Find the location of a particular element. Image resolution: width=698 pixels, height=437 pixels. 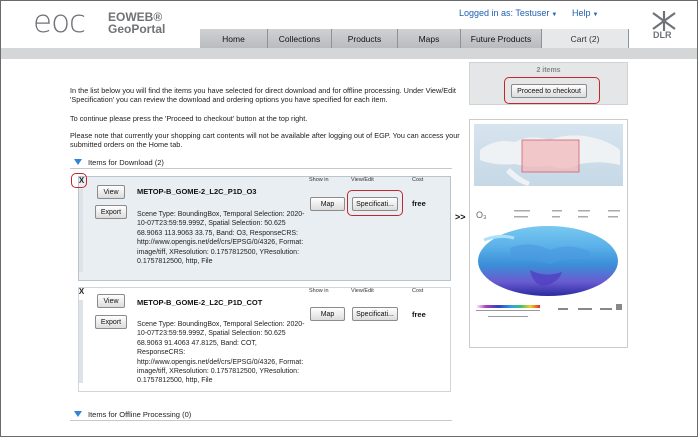

item-title: METOP-B_GOME-2_L2C_P1D_O3 is located at coordinates (197, 191).